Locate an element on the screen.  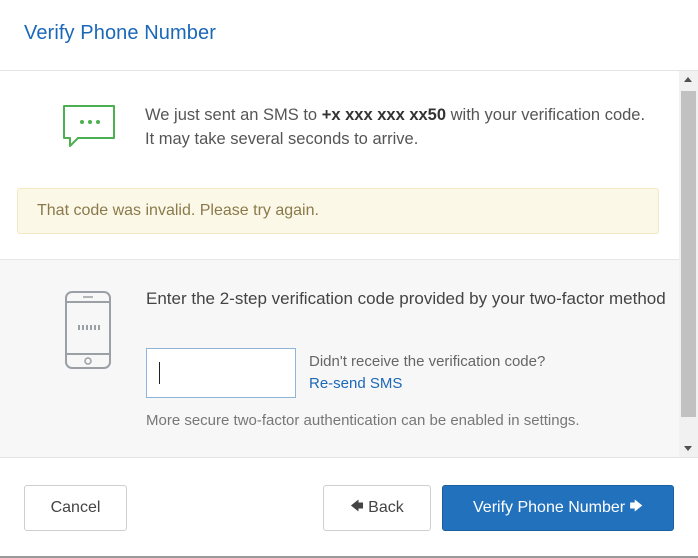
invalid-code-alert: That code was invalid. Please try again. is located at coordinates (338, 211).